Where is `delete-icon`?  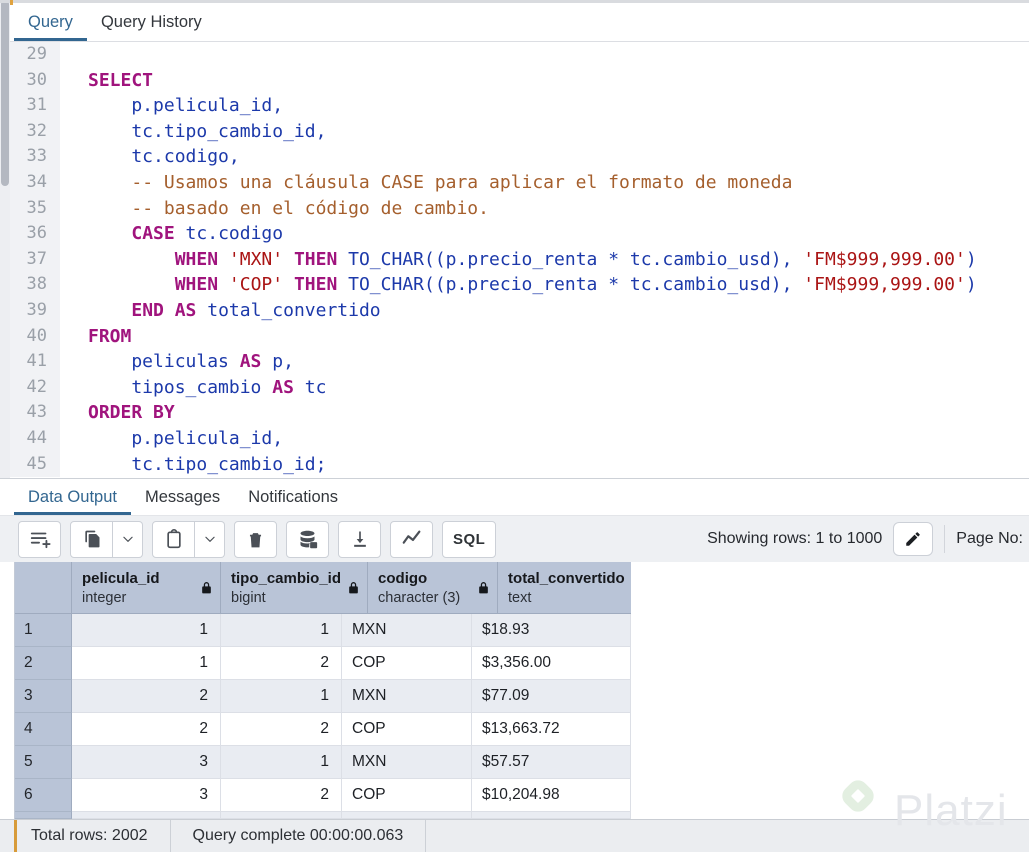
delete-icon is located at coordinates (255, 539).